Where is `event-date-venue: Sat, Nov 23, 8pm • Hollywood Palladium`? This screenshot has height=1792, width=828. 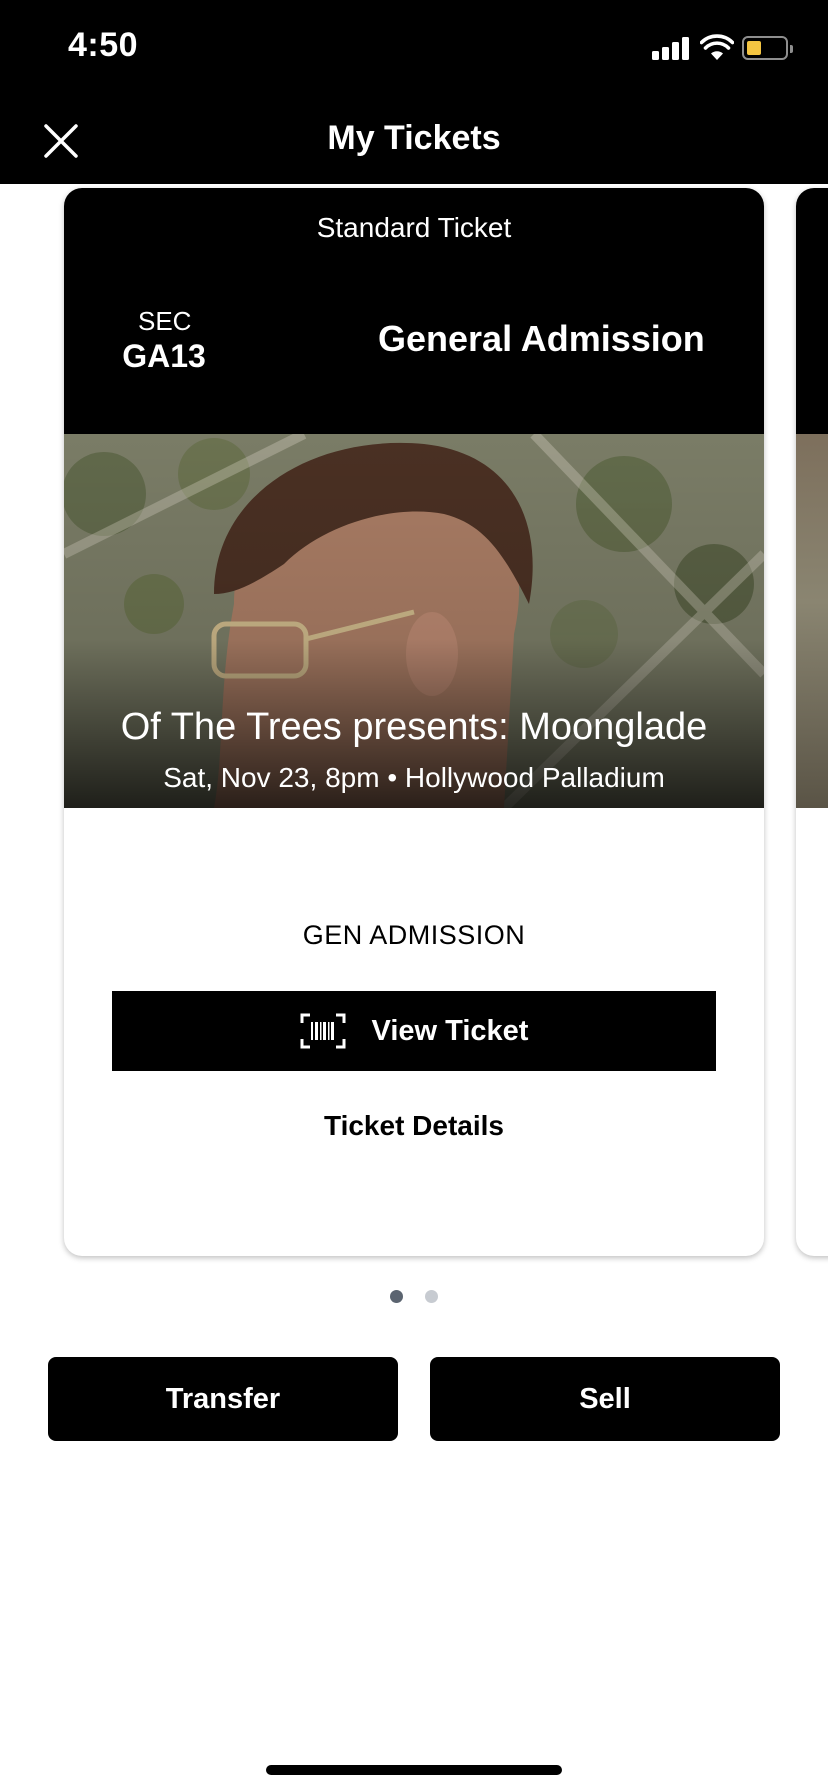 event-date-venue: Sat, Nov 23, 8pm • Hollywood Palladium is located at coordinates (414, 777).